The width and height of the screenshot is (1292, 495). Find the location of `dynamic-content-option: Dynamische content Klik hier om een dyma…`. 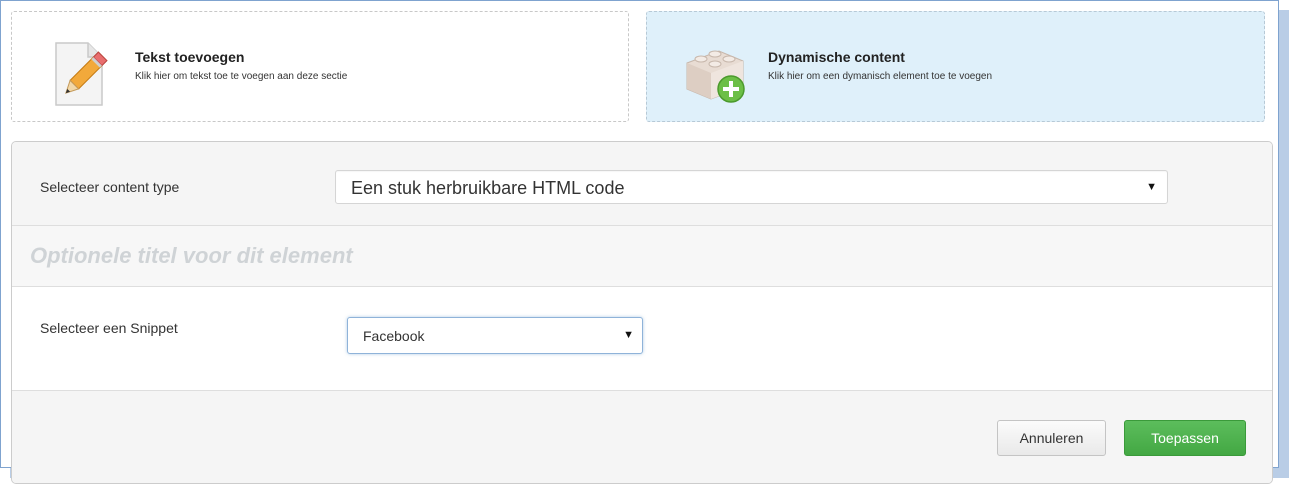

dynamic-content-option: Dynamische content Klik hier om een dyma… is located at coordinates (955, 66).